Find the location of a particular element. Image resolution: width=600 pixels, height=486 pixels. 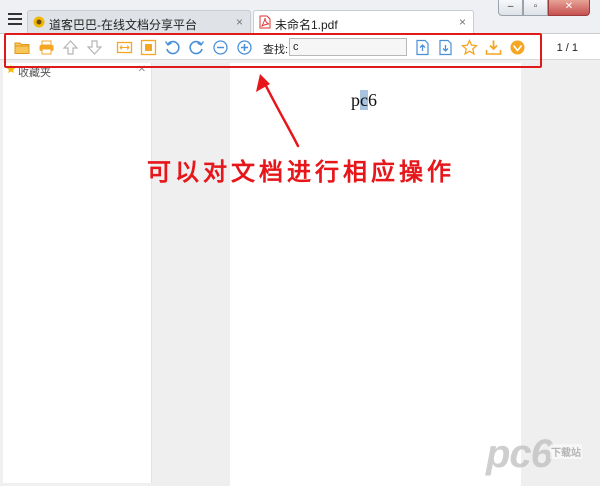

sidebar-header: 收藏夹 ✕ is located at coordinates (77, 71).